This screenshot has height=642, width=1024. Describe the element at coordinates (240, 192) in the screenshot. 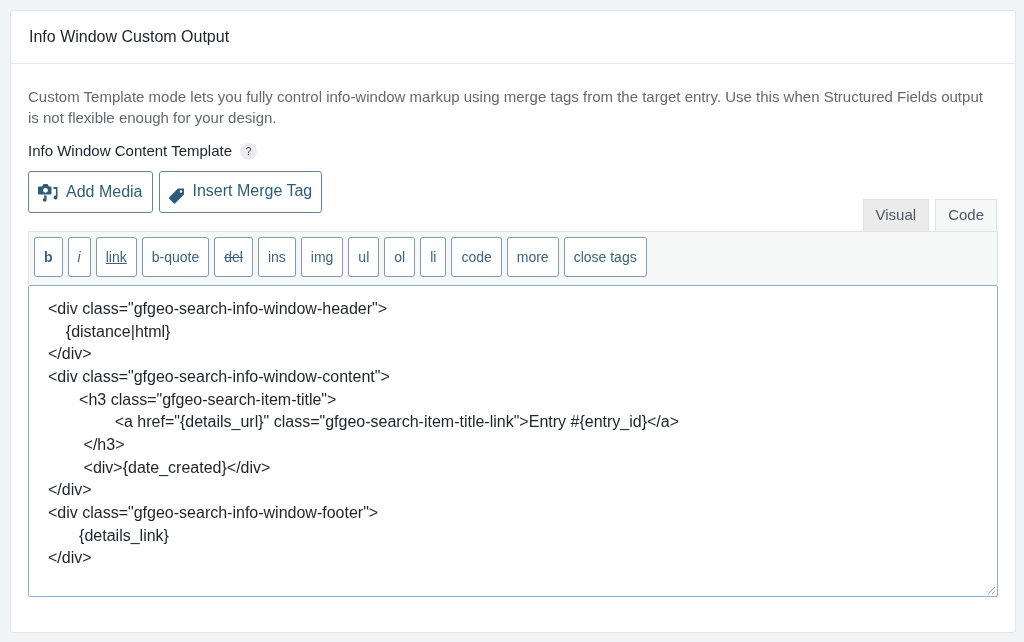

I see `media-button: Insert Merge Tag` at that location.